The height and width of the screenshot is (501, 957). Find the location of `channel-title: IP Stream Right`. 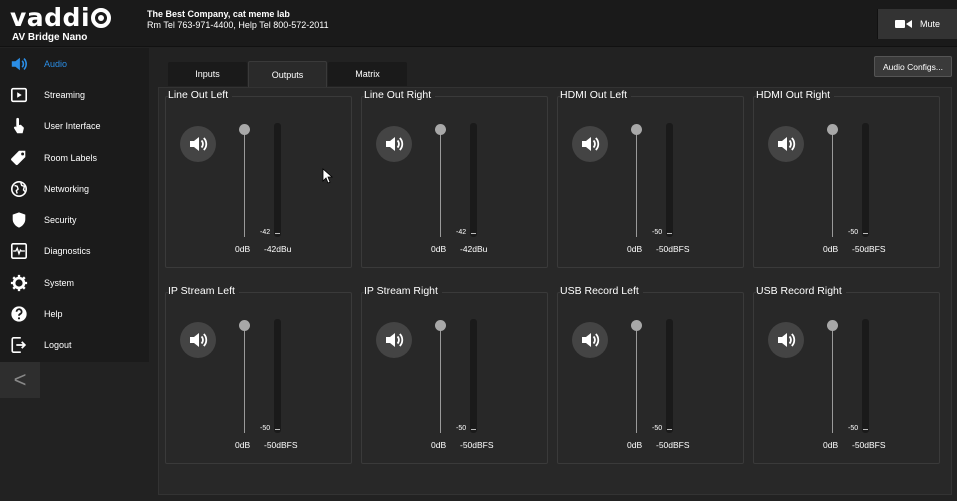

channel-title: IP Stream Right is located at coordinates (403, 291).